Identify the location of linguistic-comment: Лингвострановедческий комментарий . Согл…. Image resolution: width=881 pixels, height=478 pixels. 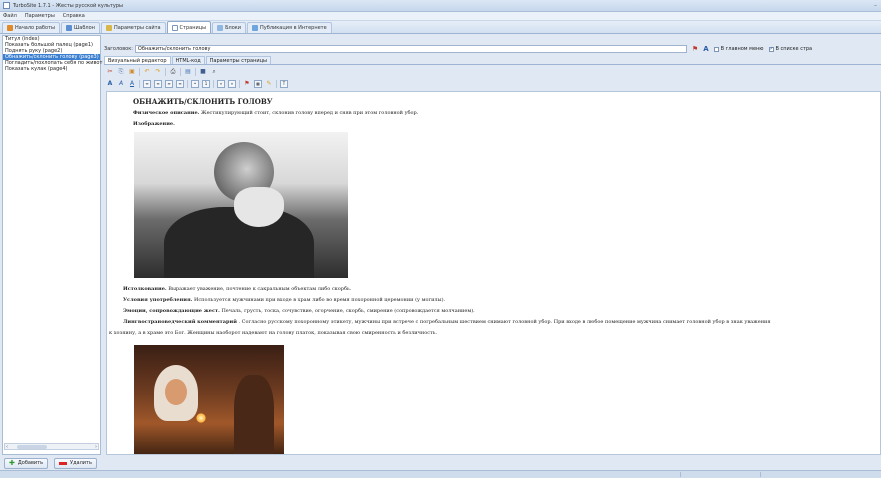
(447, 322).